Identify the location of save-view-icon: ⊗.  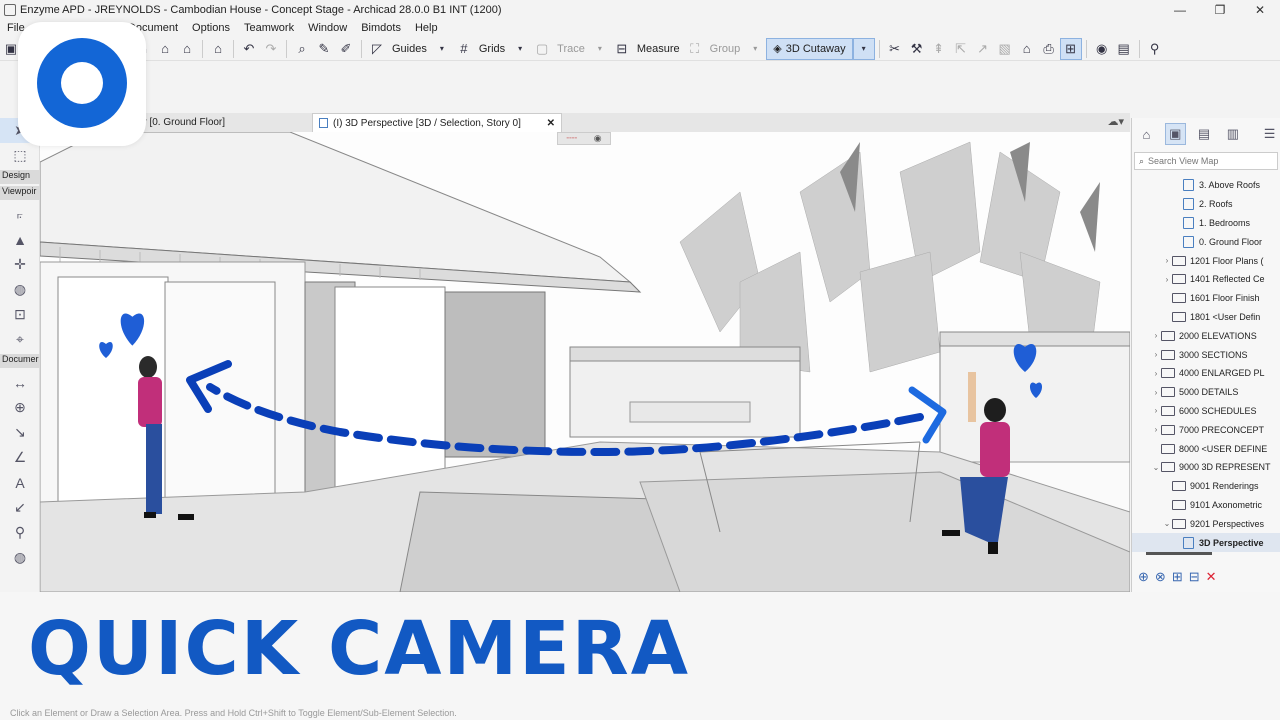
(1160, 577).